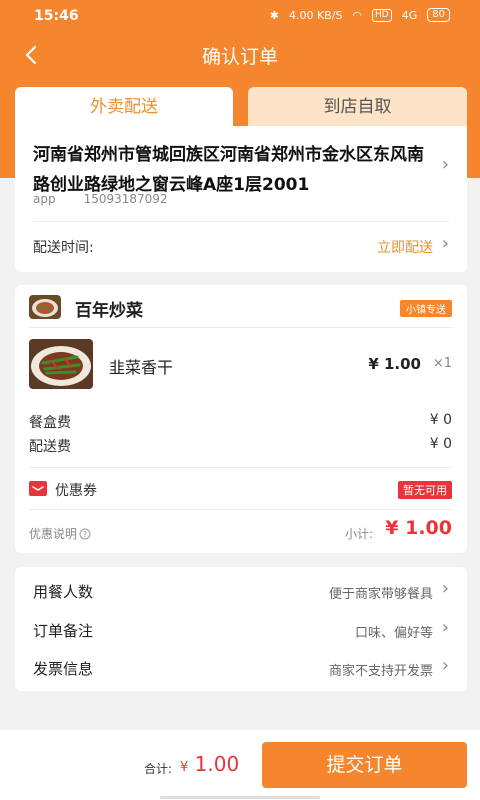 The image size is (480, 800). I want to click on home-indicator, so click(240, 797).